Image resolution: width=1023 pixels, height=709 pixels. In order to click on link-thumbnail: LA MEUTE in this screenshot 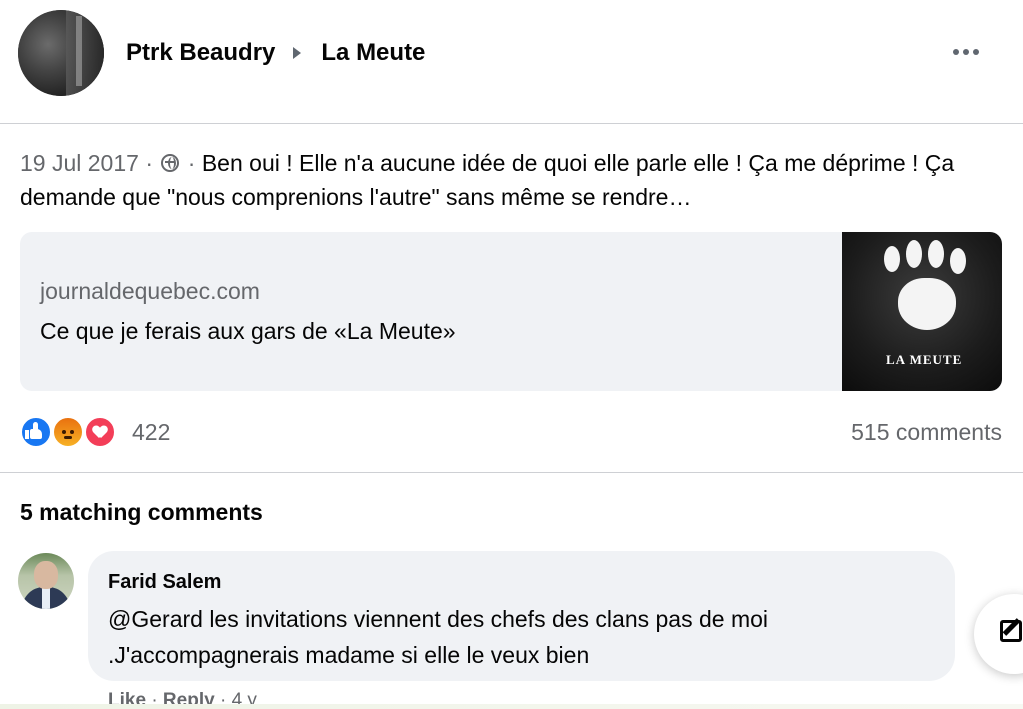, I will do `click(922, 311)`.